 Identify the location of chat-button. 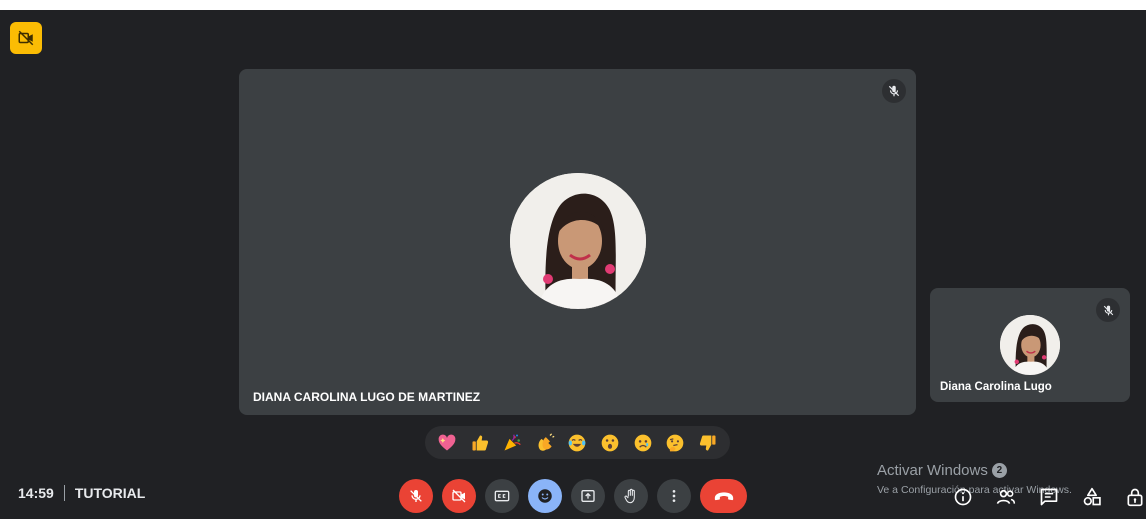
(1049, 497).